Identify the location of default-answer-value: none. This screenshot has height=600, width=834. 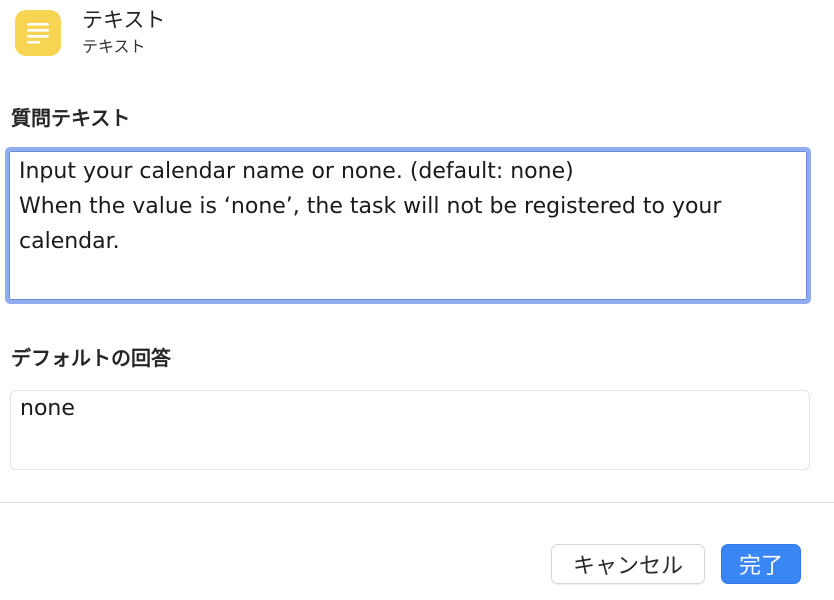
(47, 409).